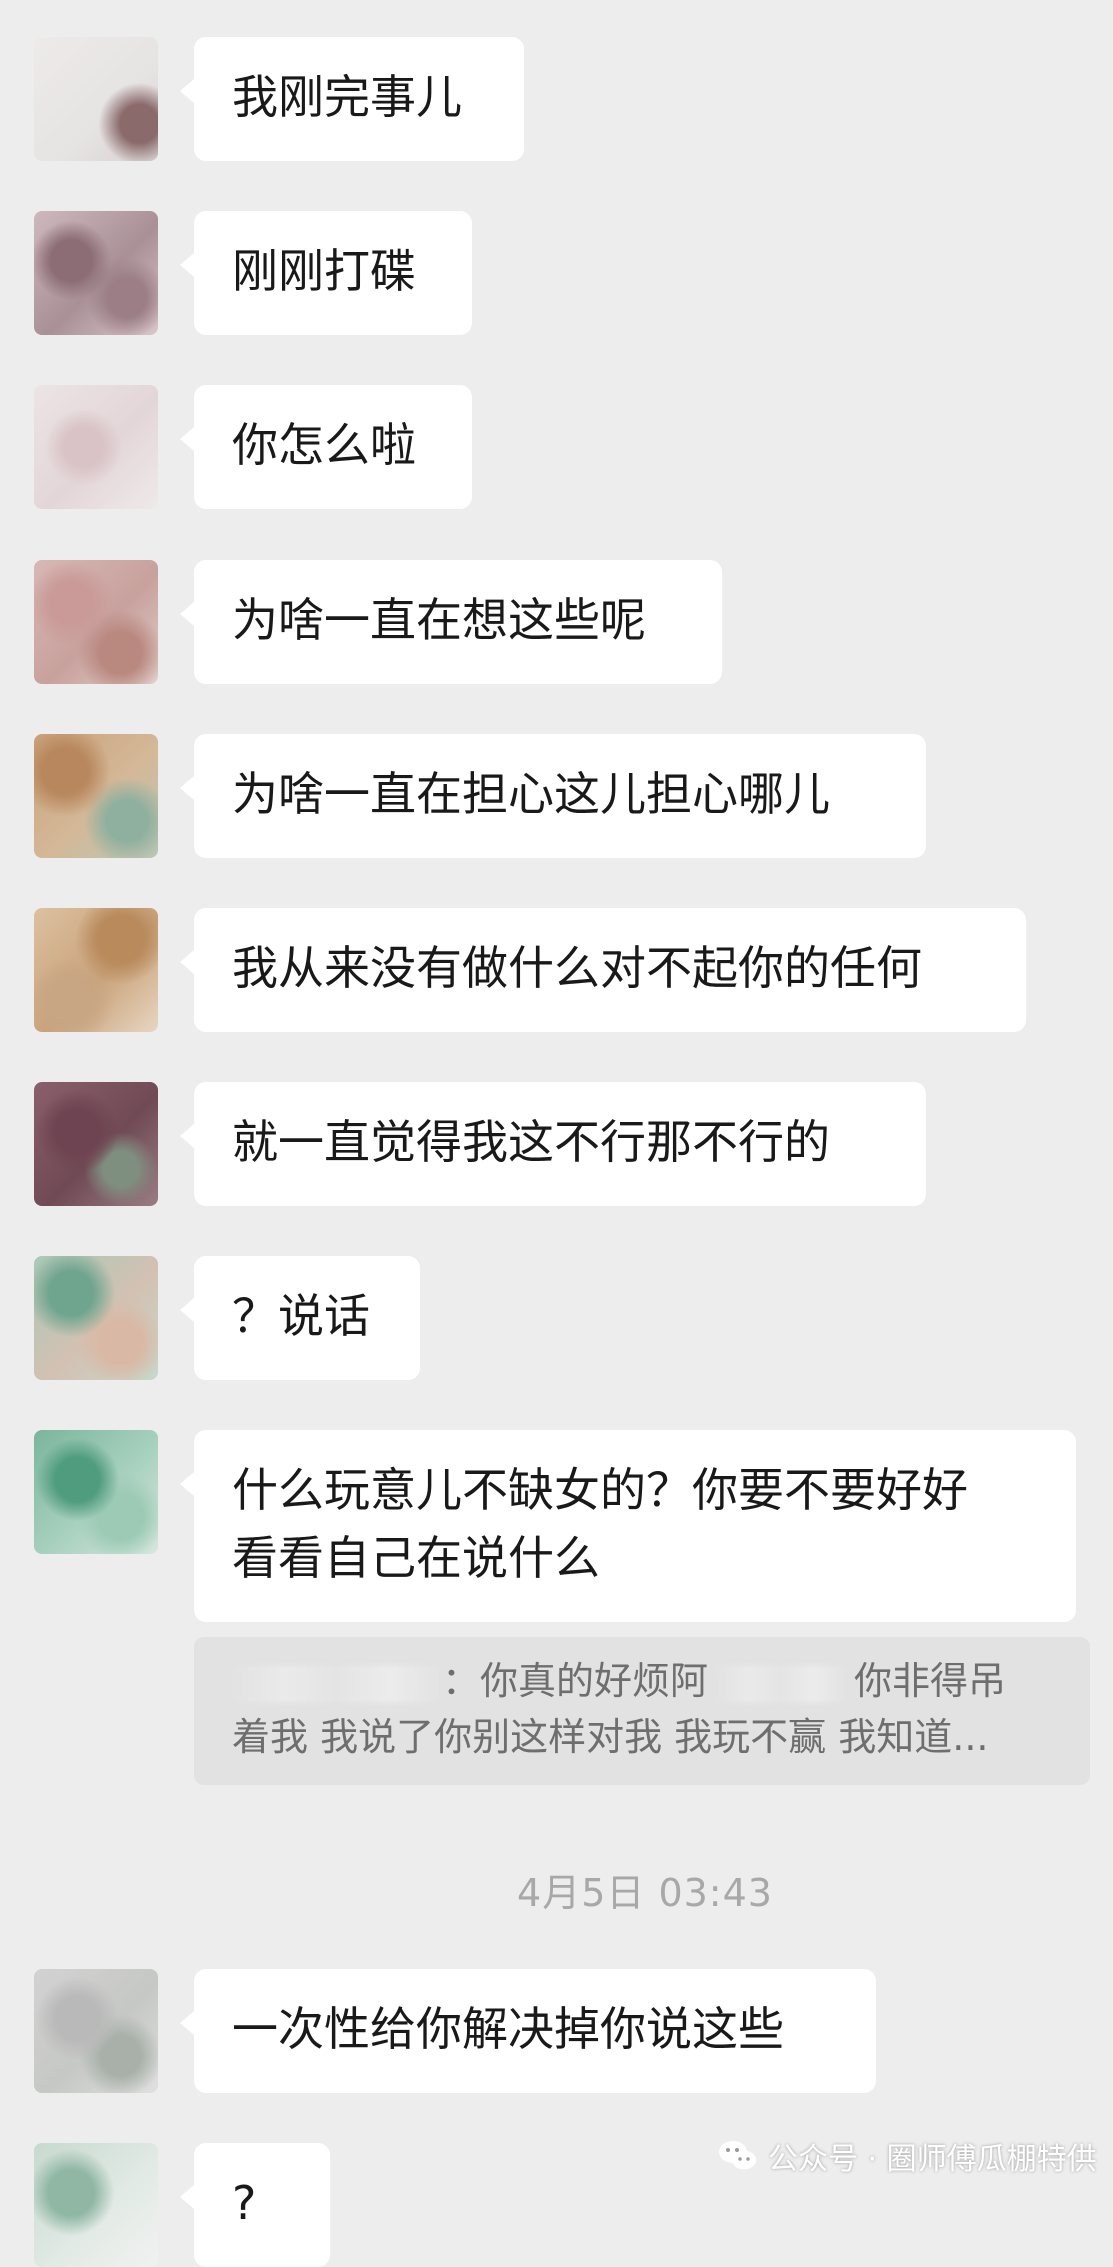  What do you see at coordinates (781, 1683) in the screenshot?
I see `redacted-text` at bounding box center [781, 1683].